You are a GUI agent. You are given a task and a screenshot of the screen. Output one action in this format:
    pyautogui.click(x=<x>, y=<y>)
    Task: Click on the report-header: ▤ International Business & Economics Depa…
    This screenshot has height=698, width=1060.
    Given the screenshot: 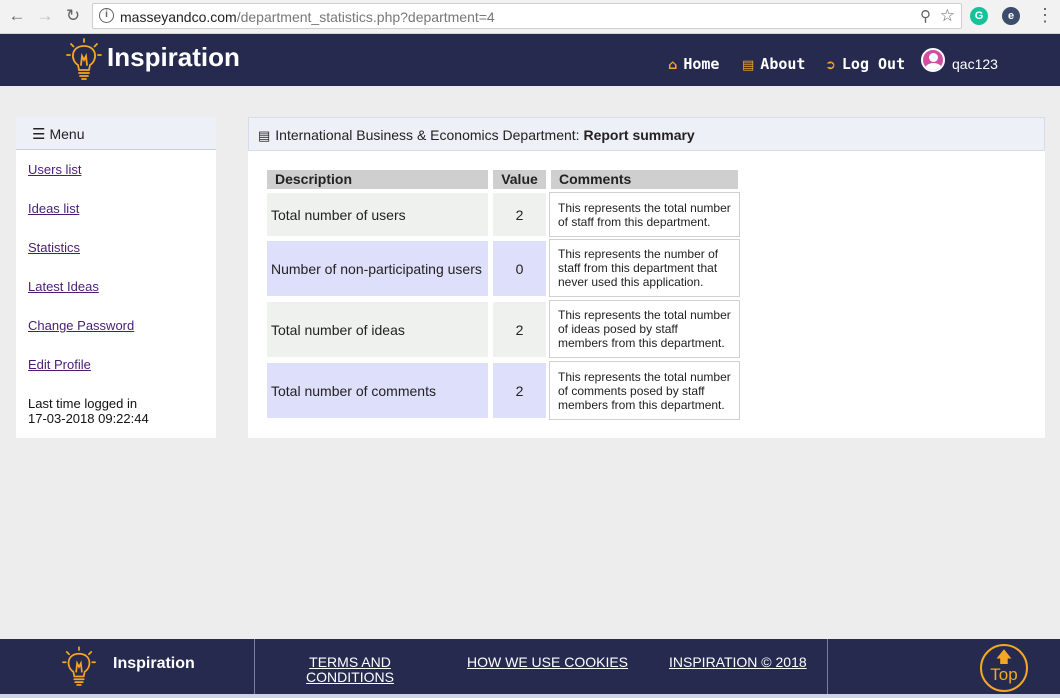 What is the action you would take?
    pyautogui.click(x=646, y=134)
    